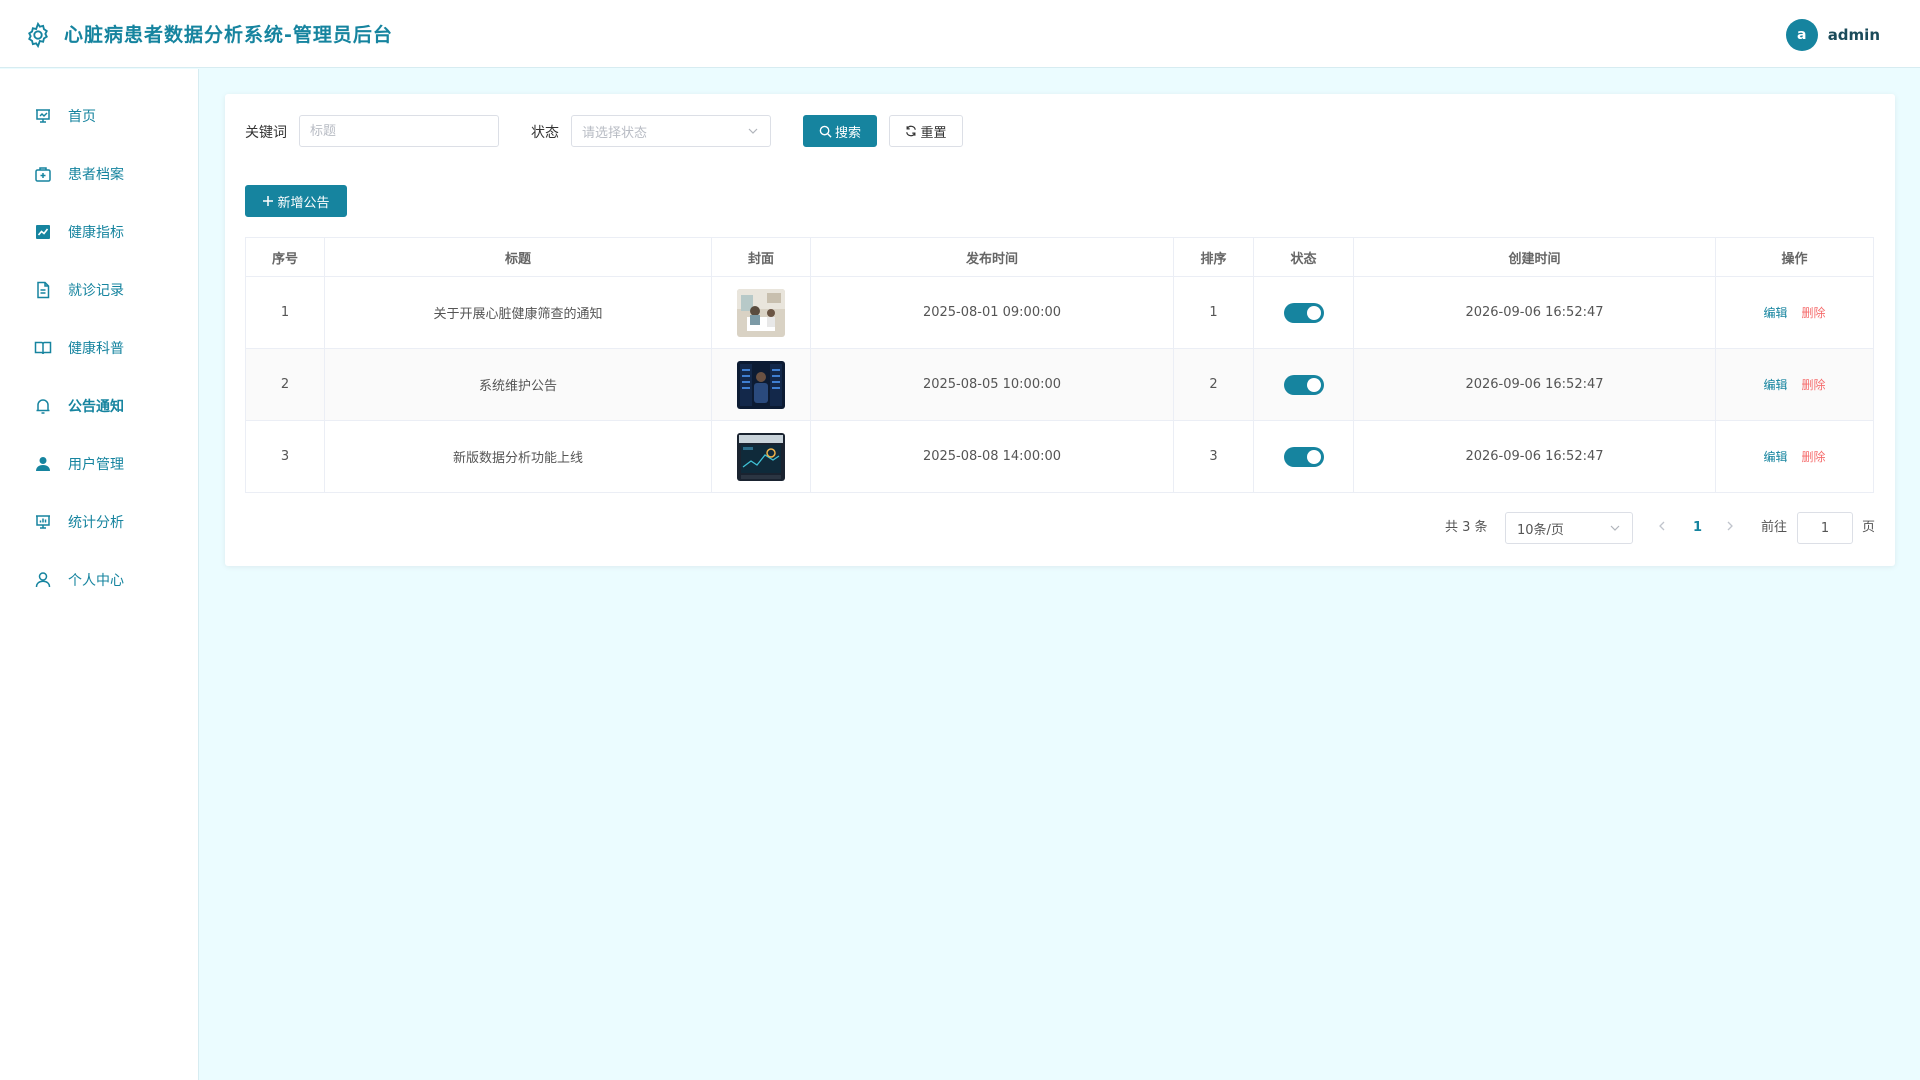 The height and width of the screenshot is (1080, 1920). Describe the element at coordinates (82, 117) in the screenshot. I see `sidebar-item-label: 首页` at that location.